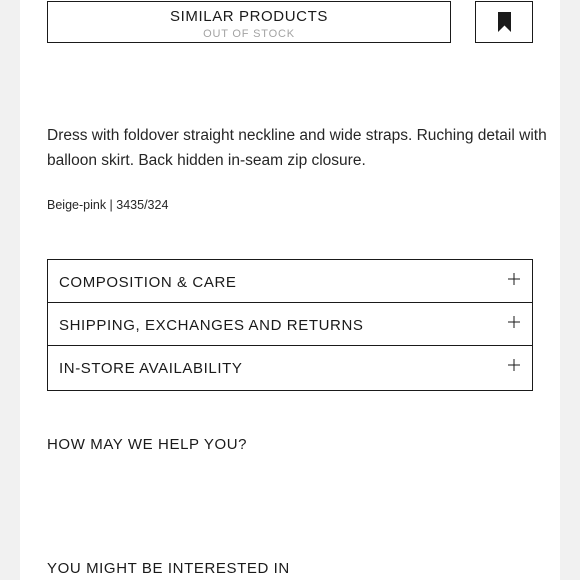 The width and height of the screenshot is (580, 580). I want to click on recommendations-heading: YOU MIGHT BE INTERESTED IN, so click(168, 568).